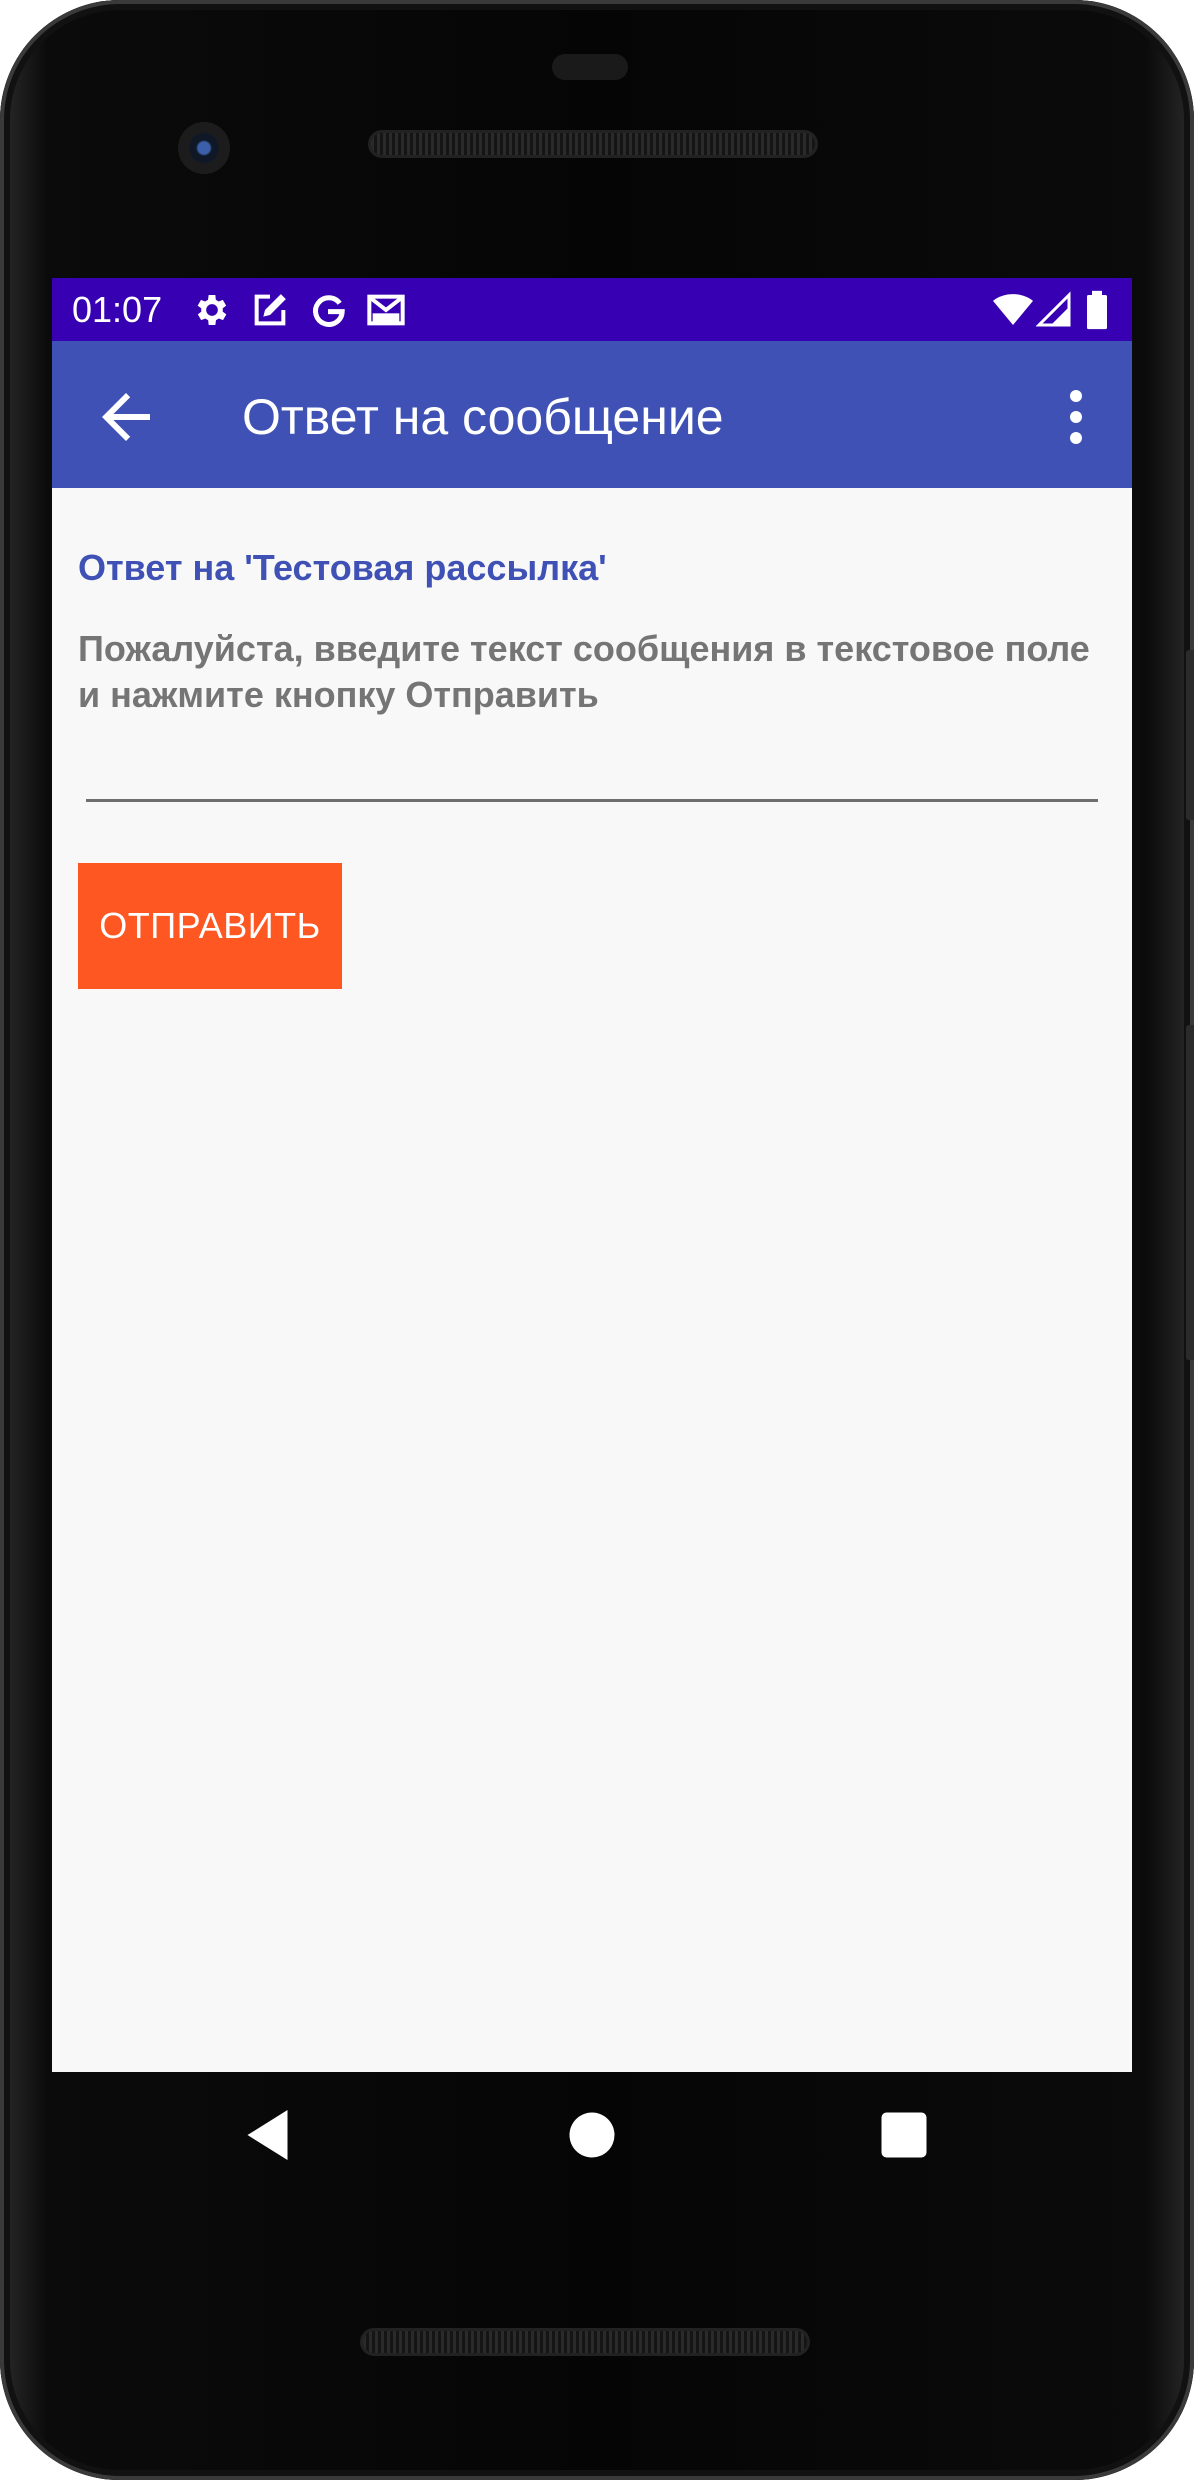 The width and height of the screenshot is (1194, 2480). Describe the element at coordinates (204, 148) in the screenshot. I see `front-camera` at that location.